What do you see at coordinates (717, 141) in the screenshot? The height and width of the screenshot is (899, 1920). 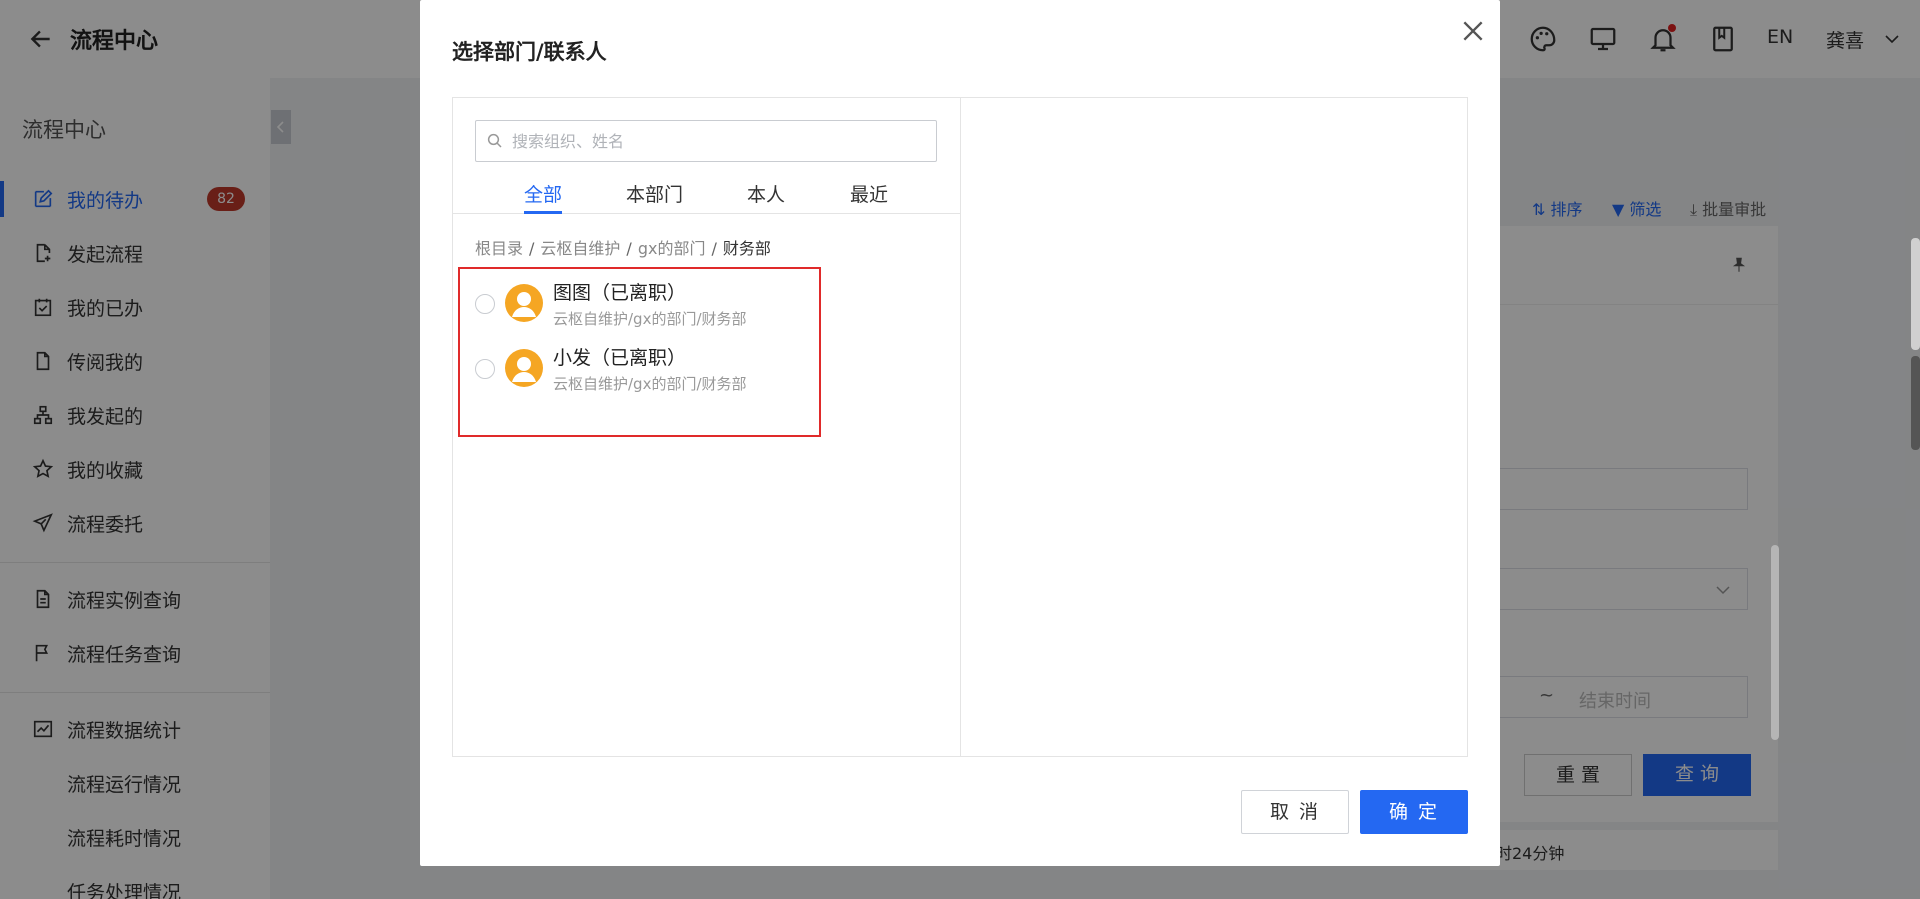 I see `search-input` at bounding box center [717, 141].